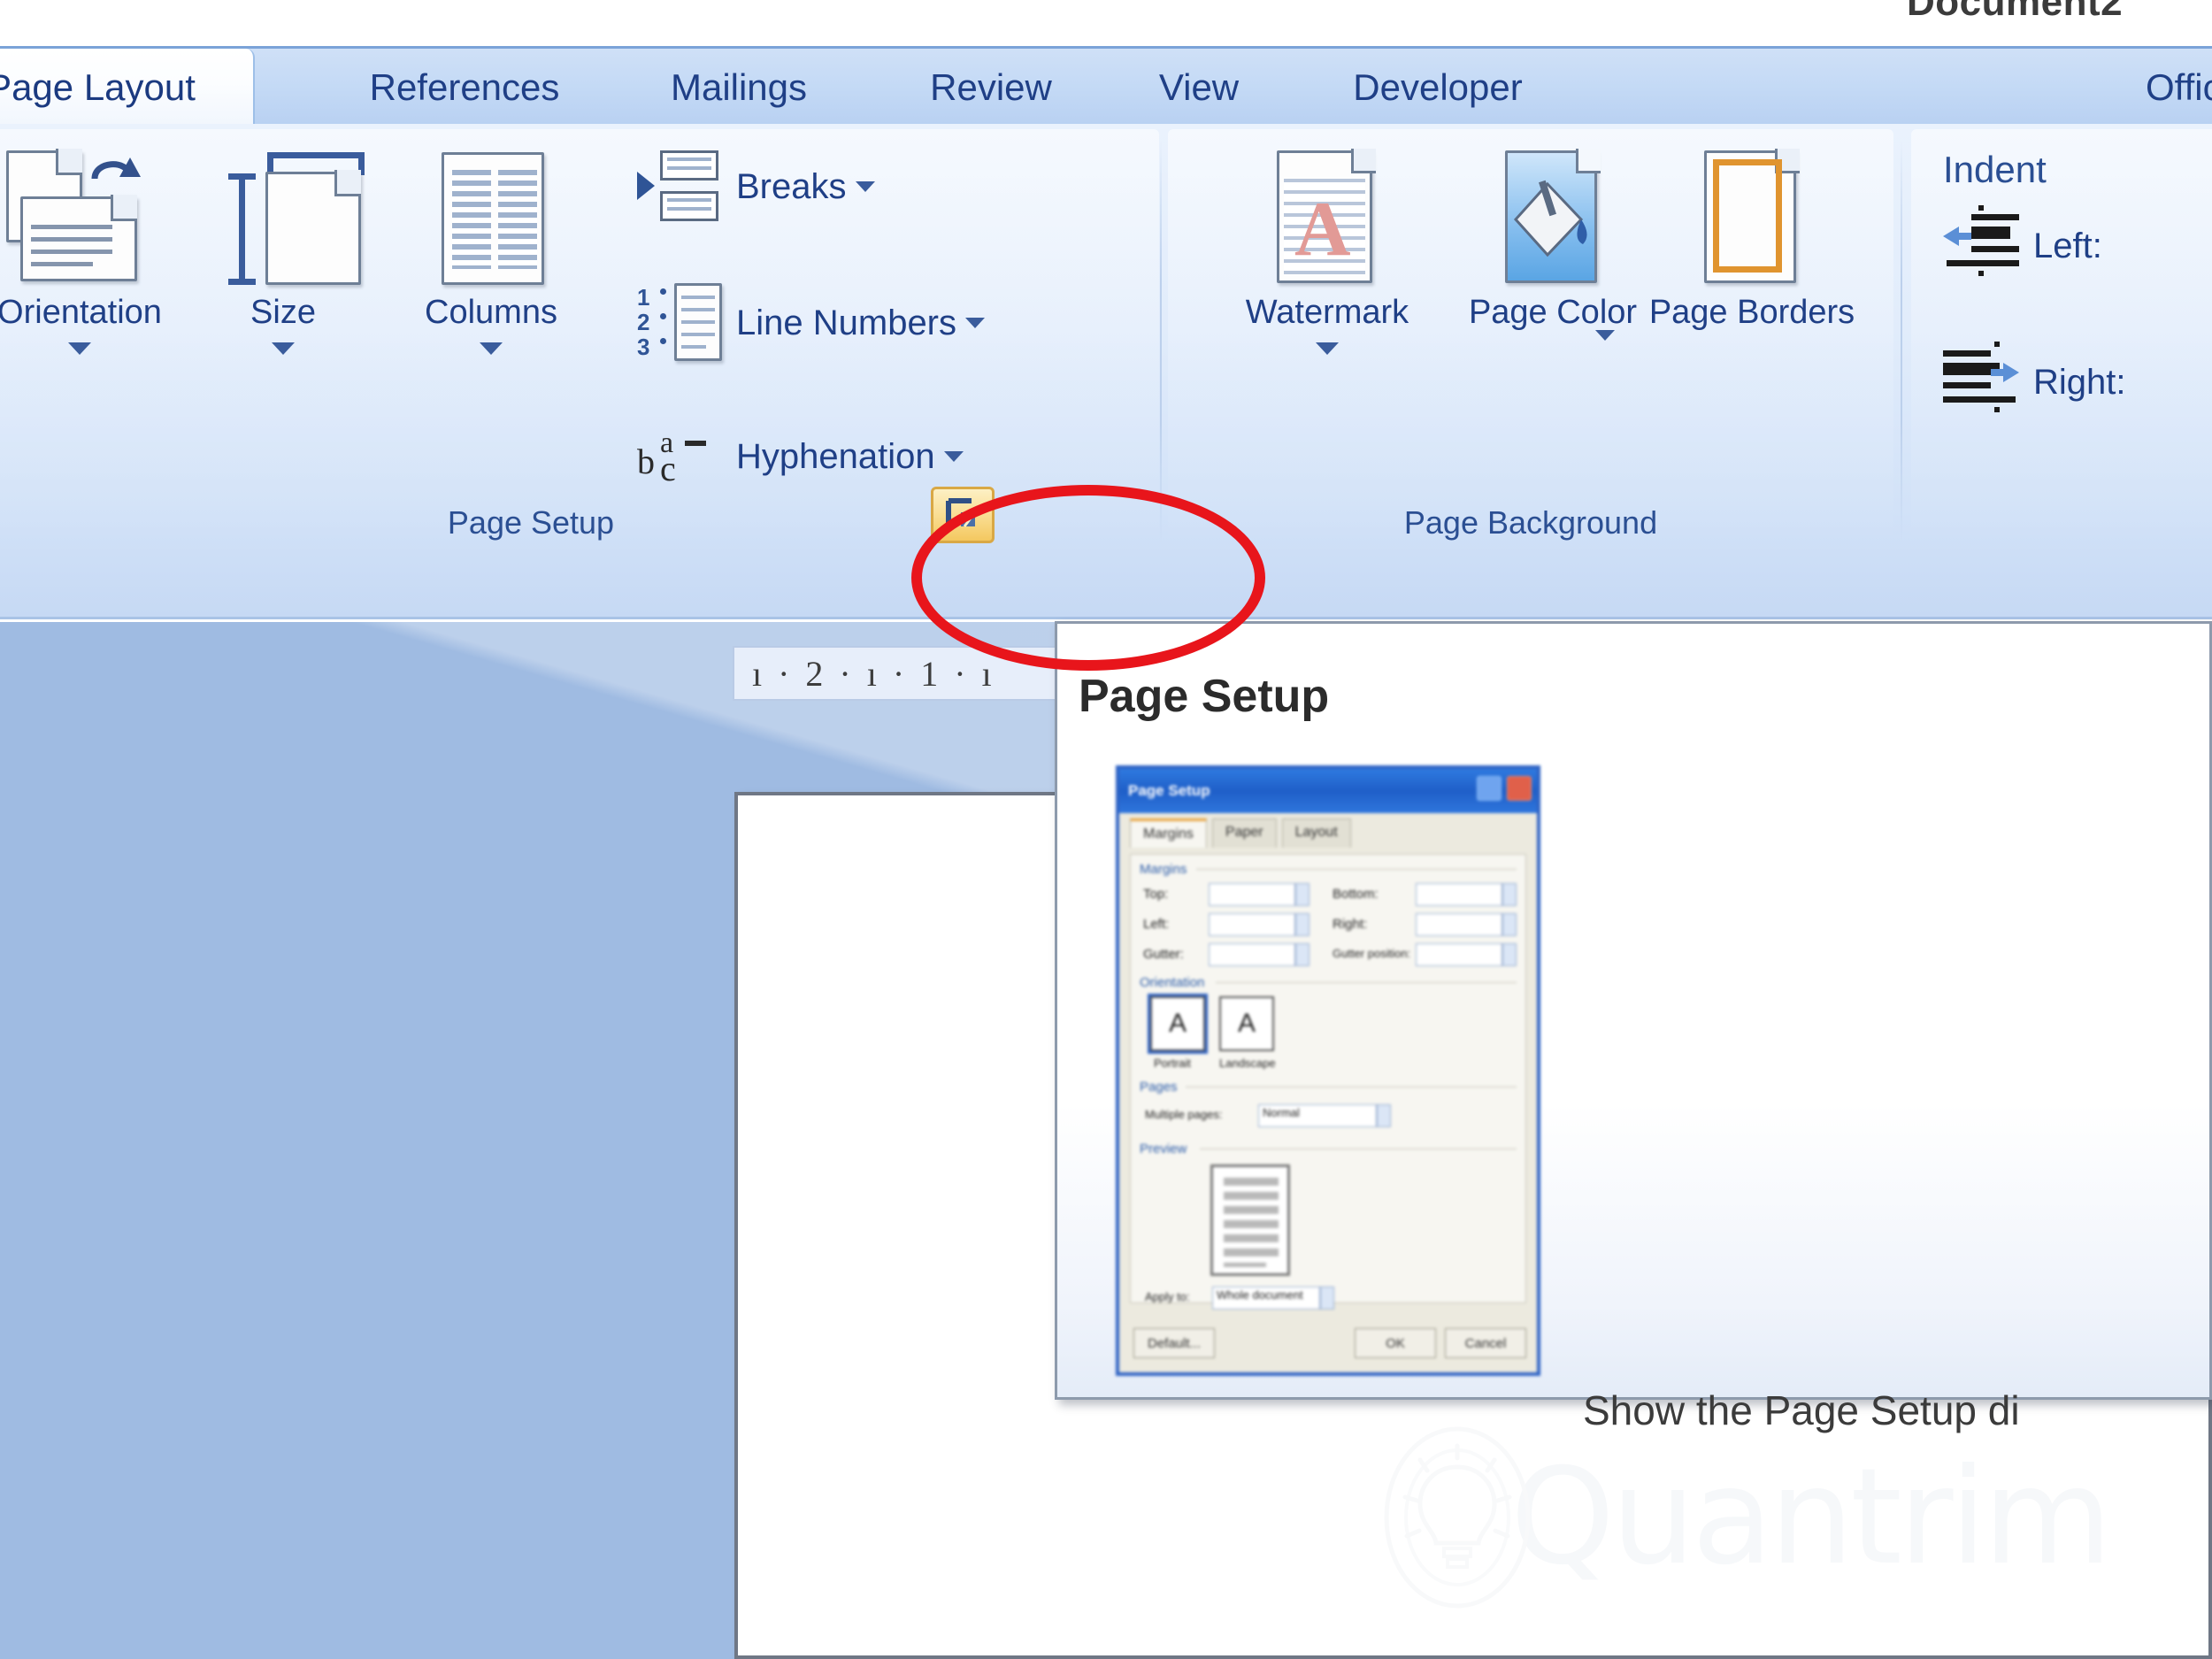  What do you see at coordinates (680, 323) in the screenshot?
I see `line-numbers-icon: 123` at bounding box center [680, 323].